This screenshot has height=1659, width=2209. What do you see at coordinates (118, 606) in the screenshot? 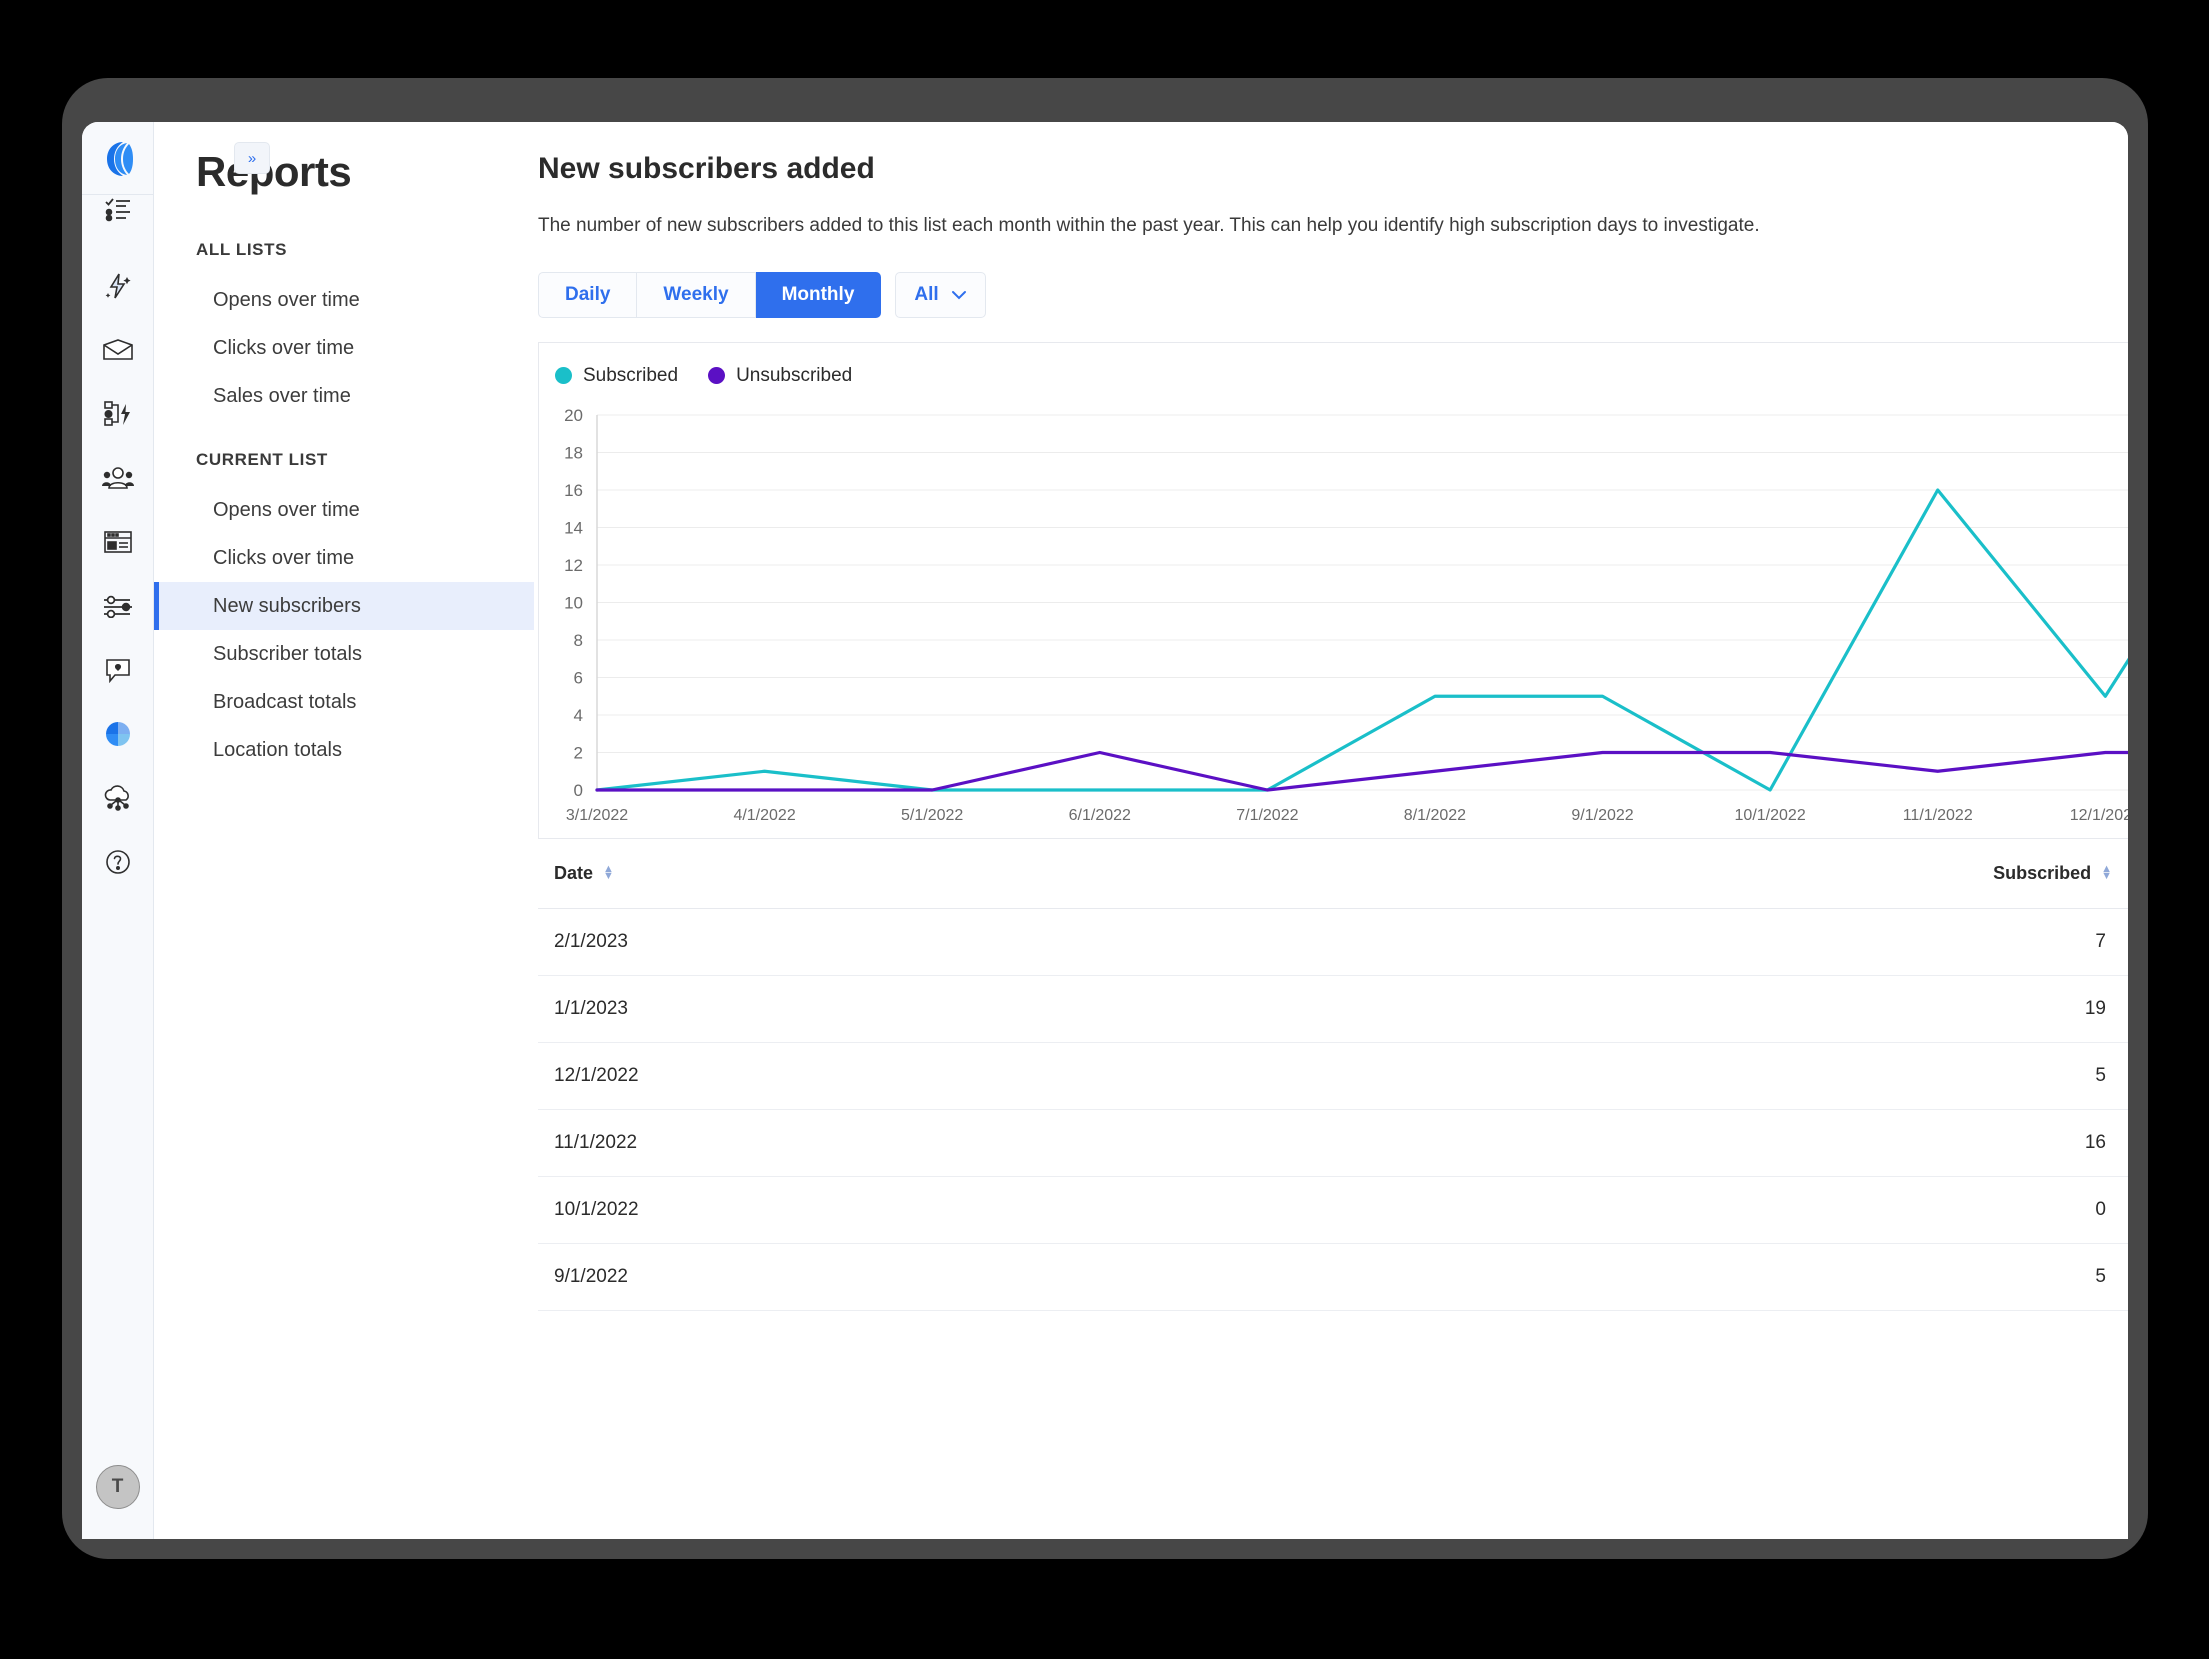
I see `sliders-icon` at bounding box center [118, 606].